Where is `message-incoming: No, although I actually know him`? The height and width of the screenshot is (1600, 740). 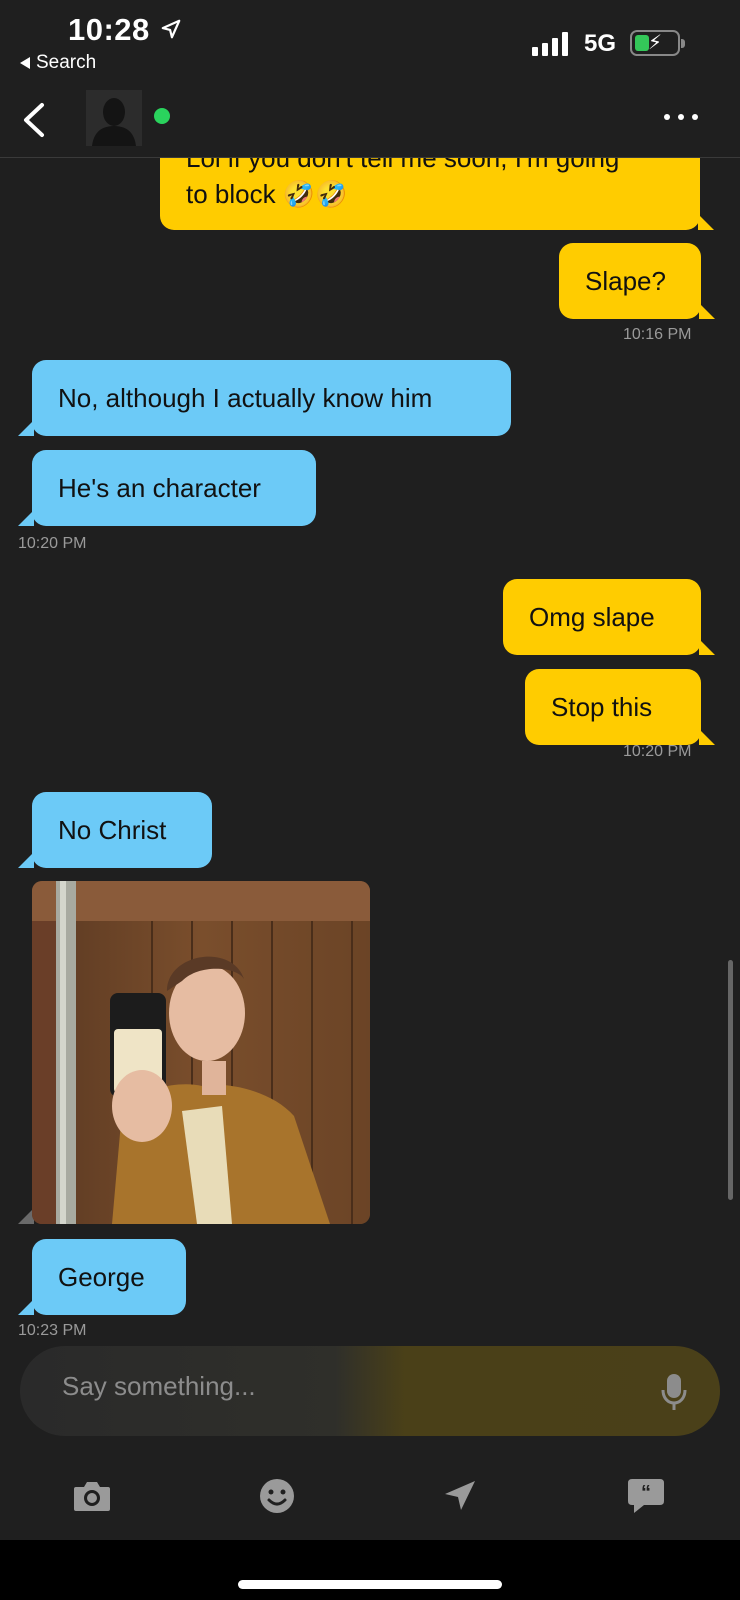
message-incoming: No, although I actually know him is located at coordinates (264, 398).